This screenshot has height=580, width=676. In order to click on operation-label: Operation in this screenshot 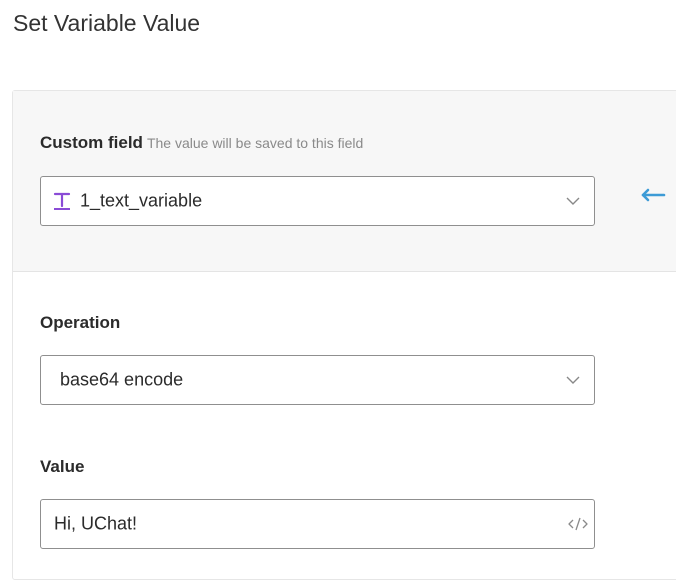, I will do `click(80, 322)`.